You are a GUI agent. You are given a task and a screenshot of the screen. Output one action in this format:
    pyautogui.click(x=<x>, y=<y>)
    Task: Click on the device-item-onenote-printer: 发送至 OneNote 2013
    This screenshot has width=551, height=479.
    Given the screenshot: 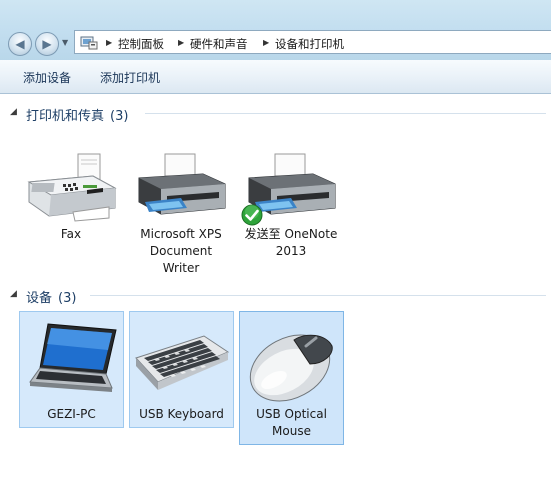 What is the action you would take?
    pyautogui.click(x=291, y=204)
    